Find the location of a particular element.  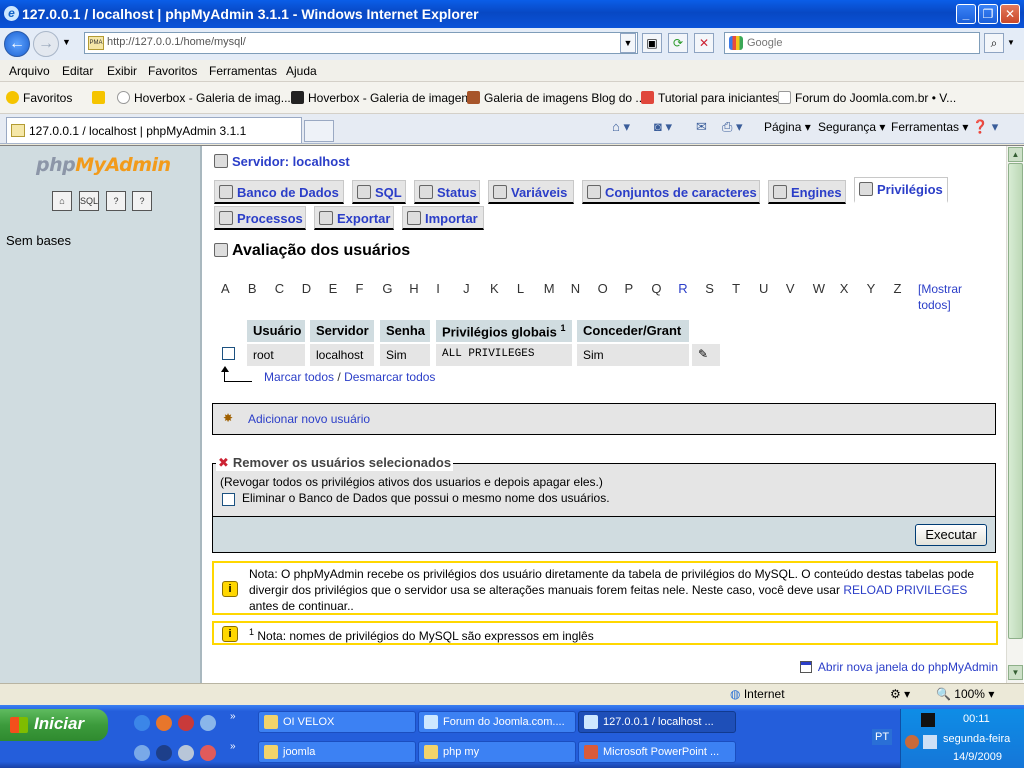

mysql-docs-icon: ? is located at coordinates (142, 201).